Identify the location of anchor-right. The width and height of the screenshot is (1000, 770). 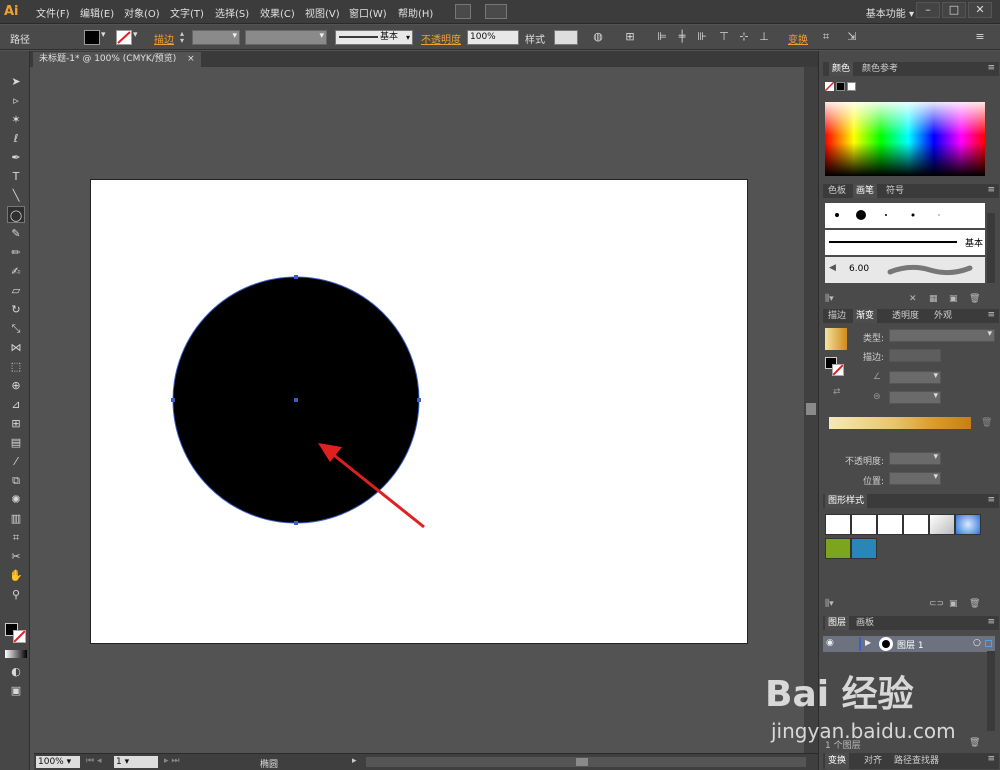
(419, 400).